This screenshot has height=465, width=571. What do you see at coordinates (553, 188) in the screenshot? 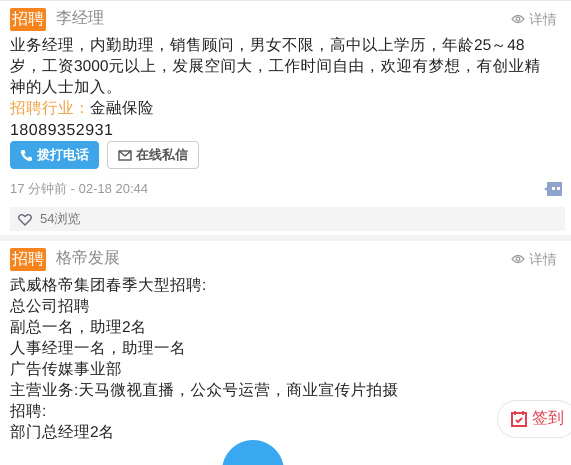
I see `comment-icon` at bounding box center [553, 188].